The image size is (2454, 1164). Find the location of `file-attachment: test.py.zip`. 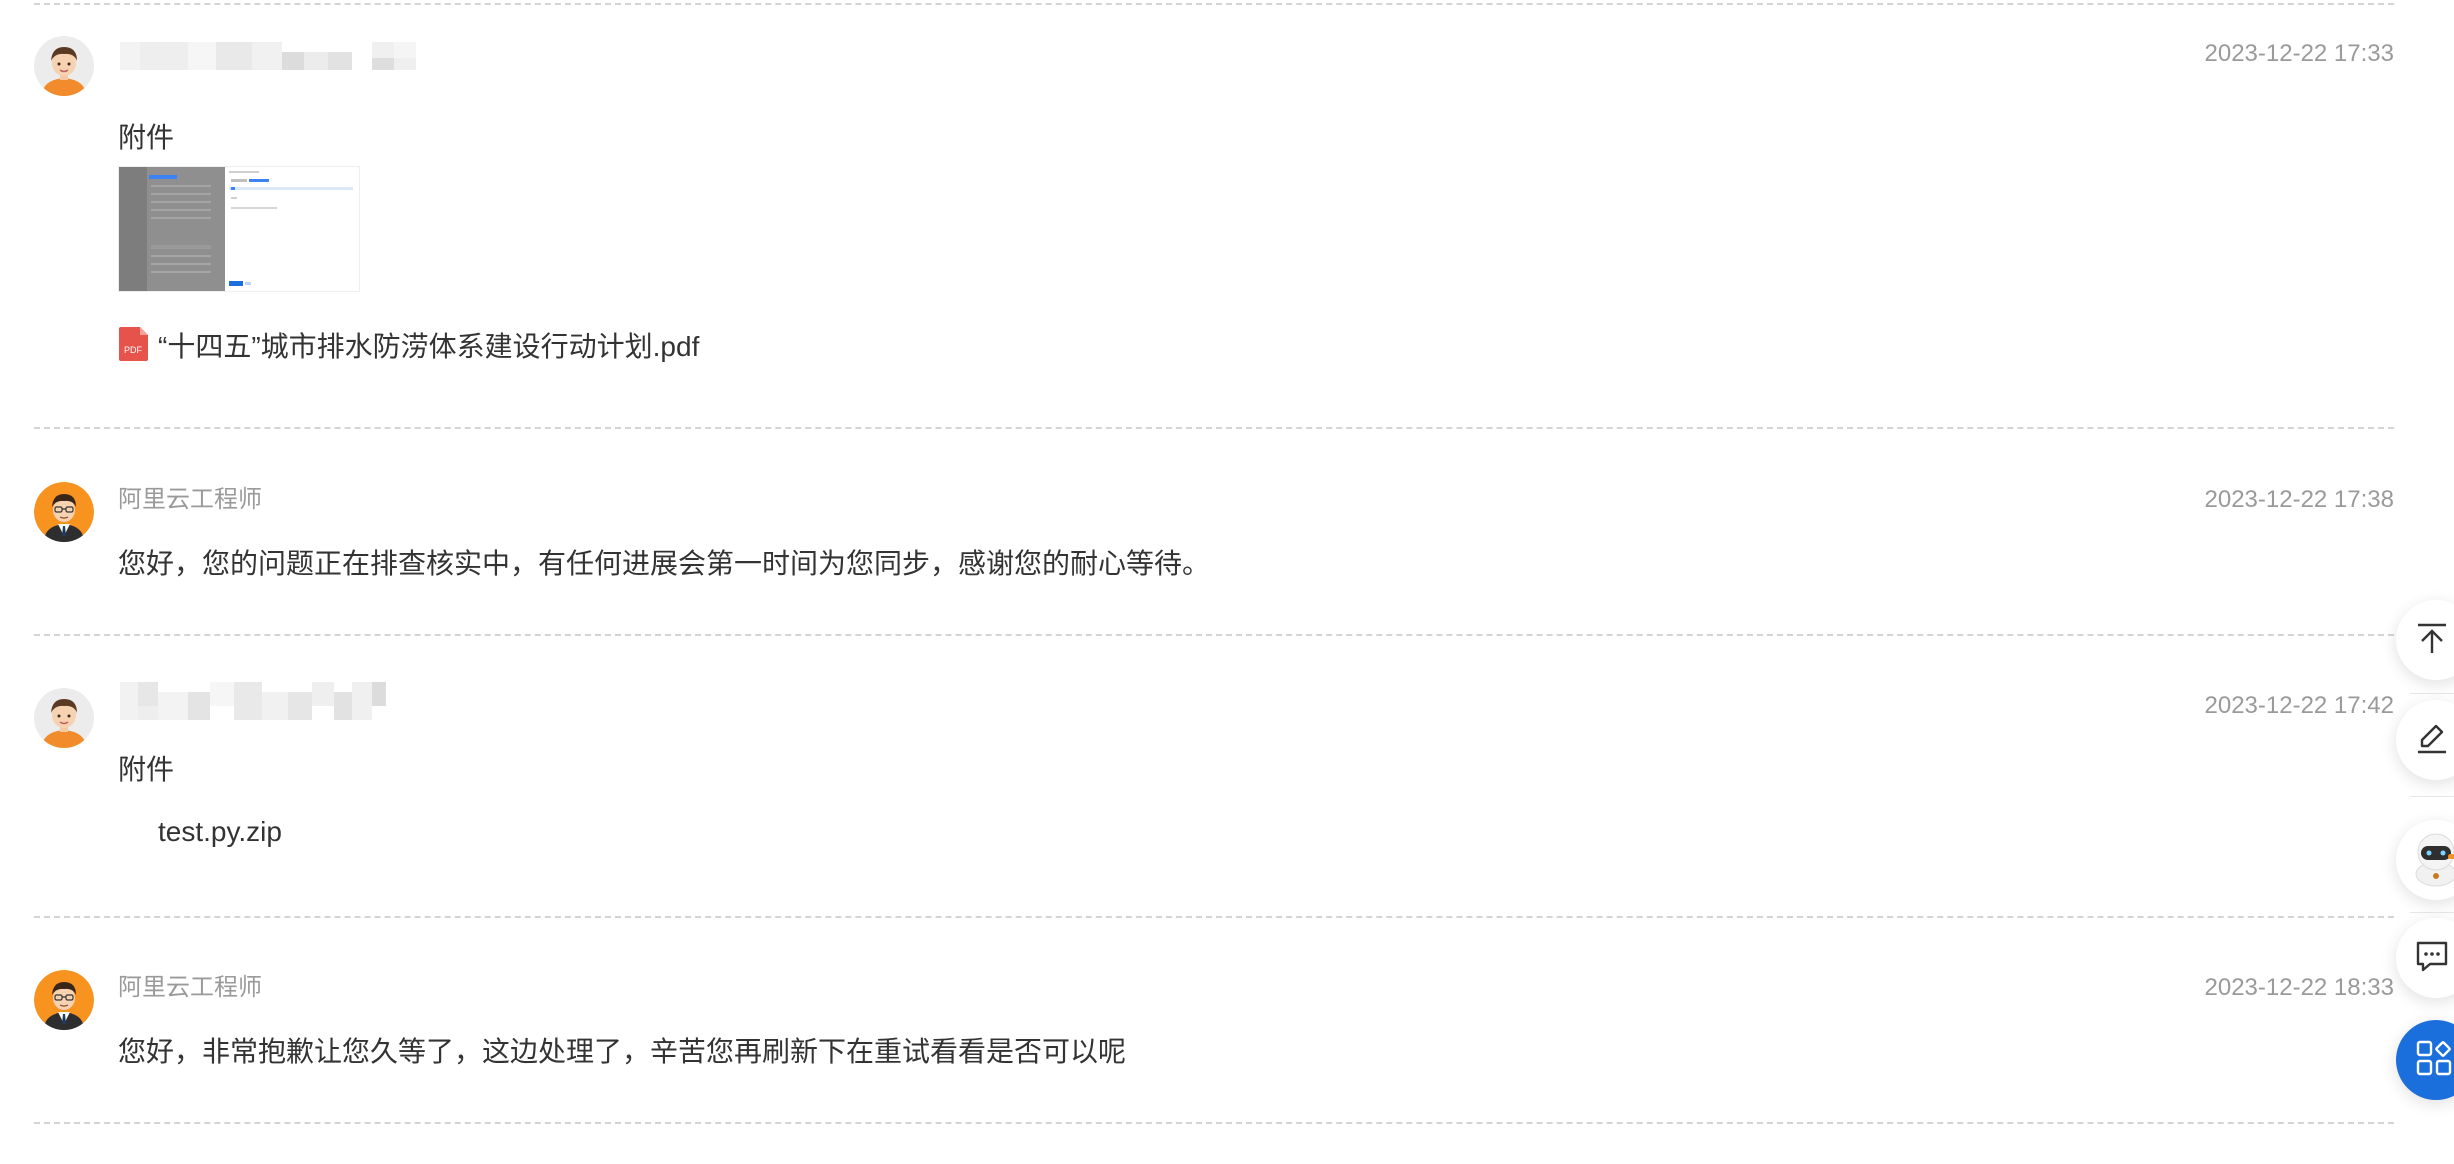

file-attachment: test.py.zip is located at coordinates (220, 832).